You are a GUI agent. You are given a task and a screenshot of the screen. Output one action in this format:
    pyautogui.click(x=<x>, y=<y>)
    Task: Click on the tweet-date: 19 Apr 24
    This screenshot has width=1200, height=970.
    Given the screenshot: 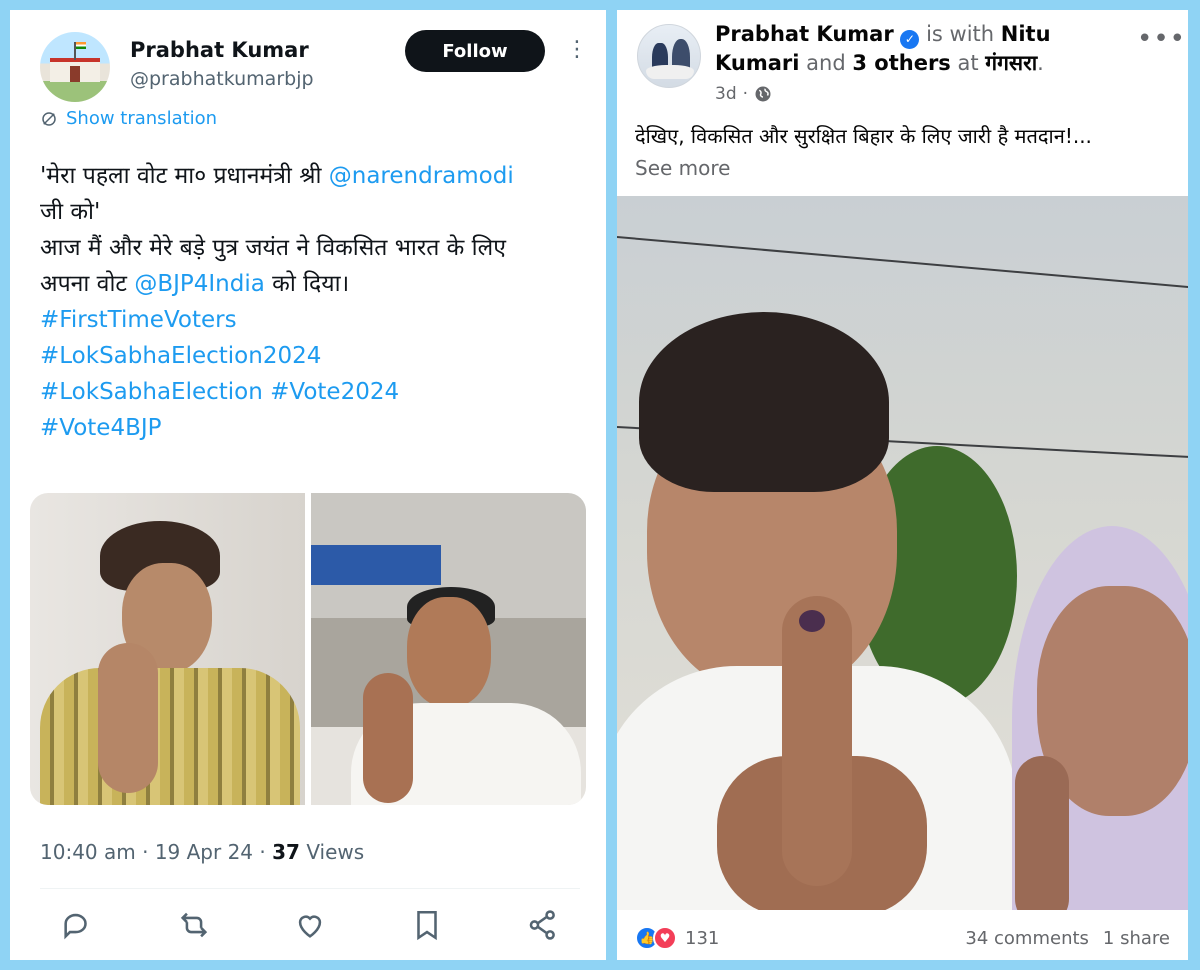 What is the action you would take?
    pyautogui.click(x=204, y=852)
    